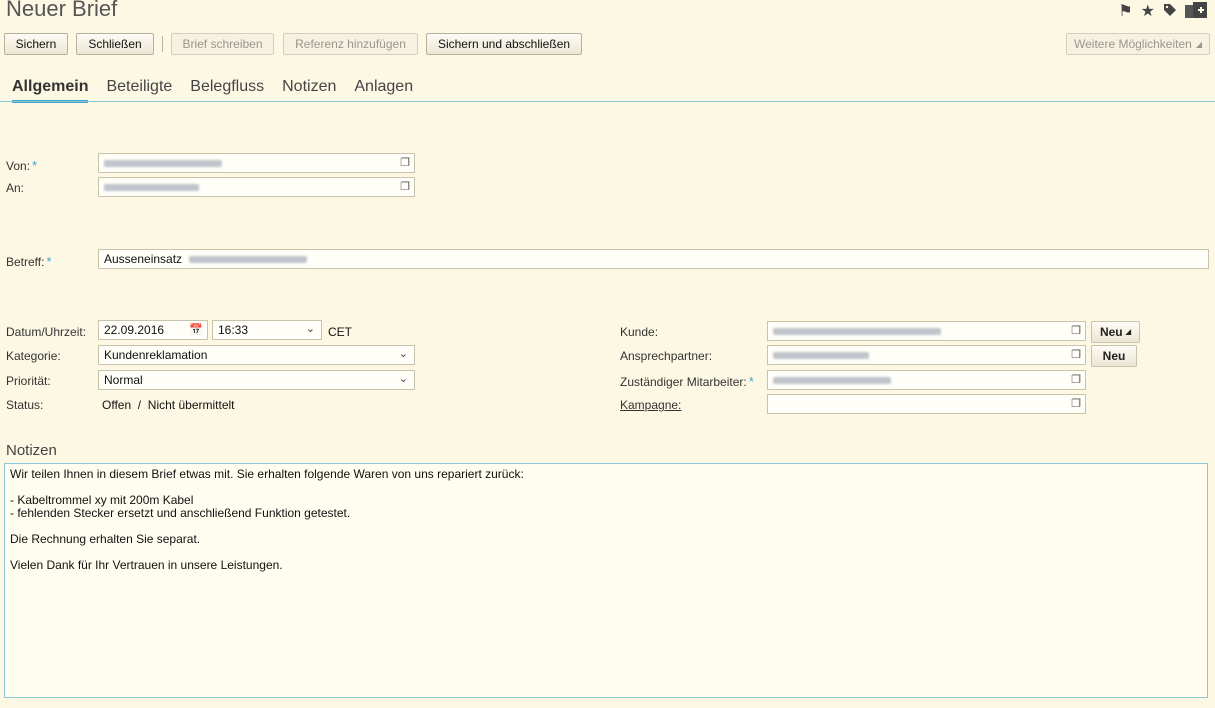 The width and height of the screenshot is (1215, 708). I want to click on neu-label: Neu, so click(1111, 332).